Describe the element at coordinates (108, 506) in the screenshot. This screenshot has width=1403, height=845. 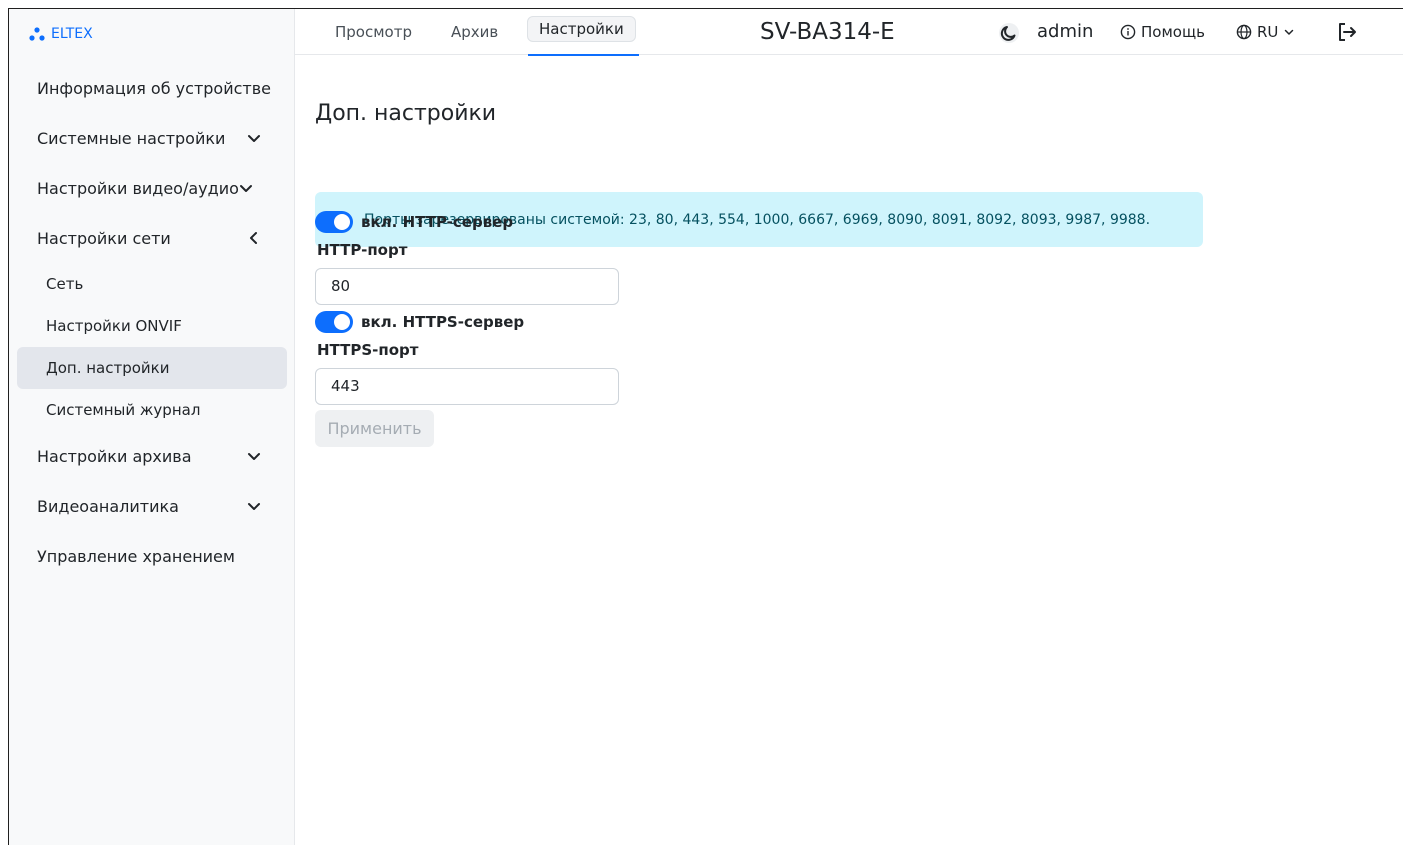
I see `sidebar-item-label: Видеоаналитика` at that location.